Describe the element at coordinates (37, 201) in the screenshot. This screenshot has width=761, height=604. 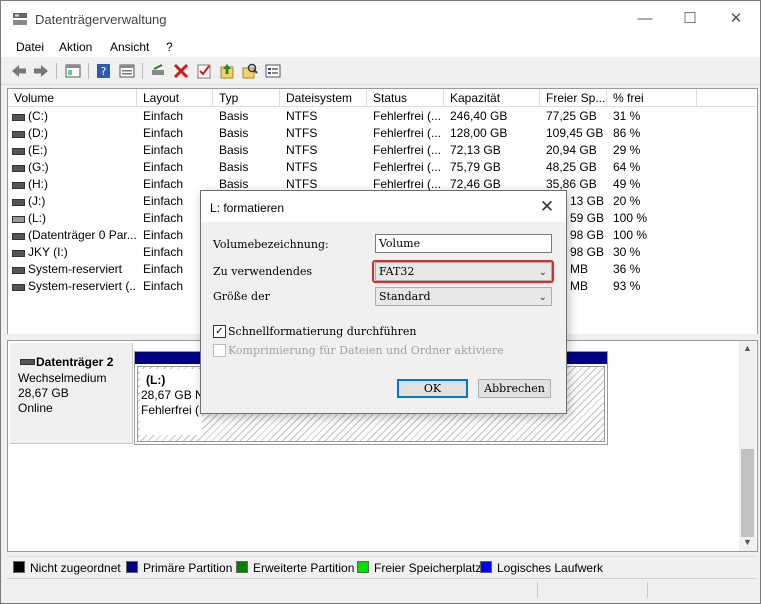
I see `cell-volume: (J:)` at that location.